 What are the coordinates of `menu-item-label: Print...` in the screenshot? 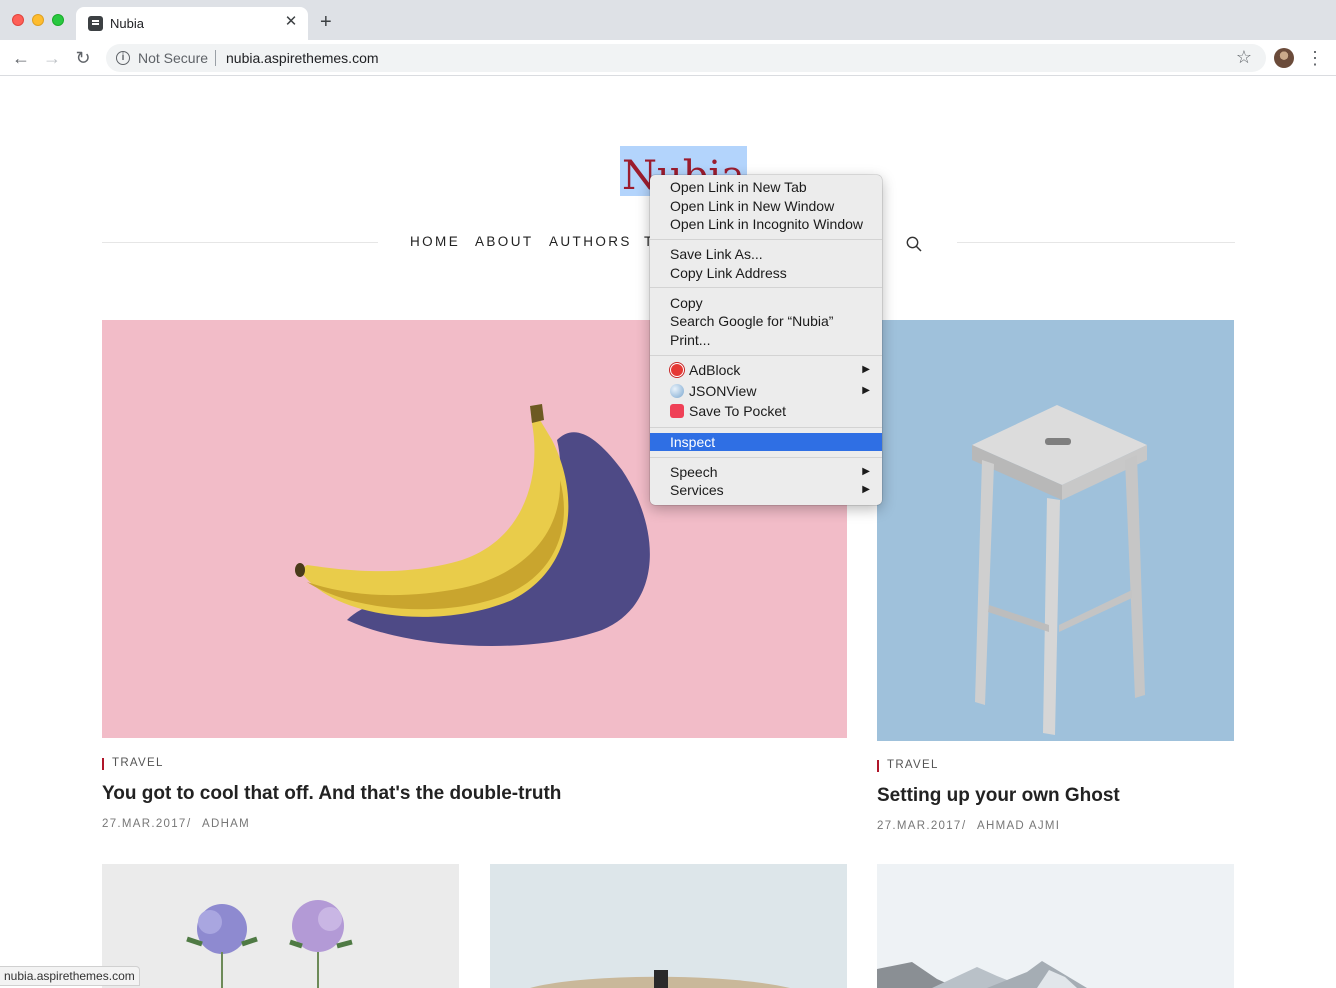 It's located at (690, 340).